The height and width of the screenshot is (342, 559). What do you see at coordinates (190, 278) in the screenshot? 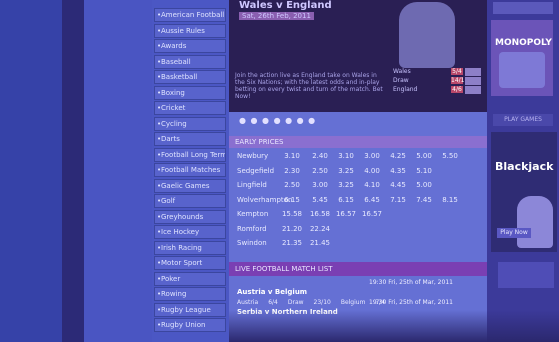
I see `sidebar-item: • Poker` at bounding box center [190, 278].